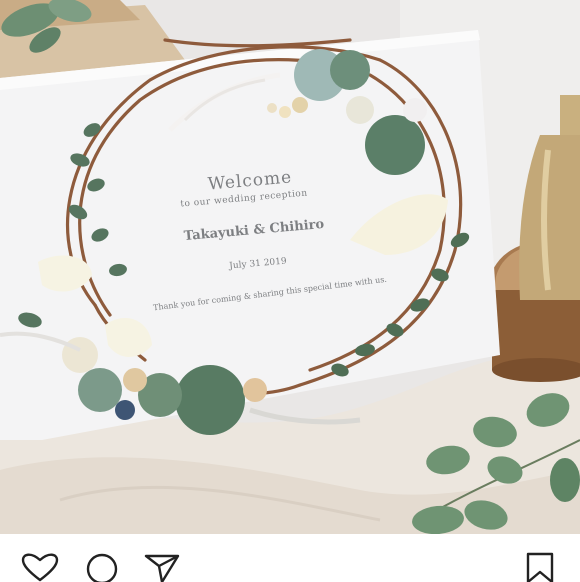 The width and height of the screenshot is (580, 582). I want to click on heart-icon, so click(40, 567).